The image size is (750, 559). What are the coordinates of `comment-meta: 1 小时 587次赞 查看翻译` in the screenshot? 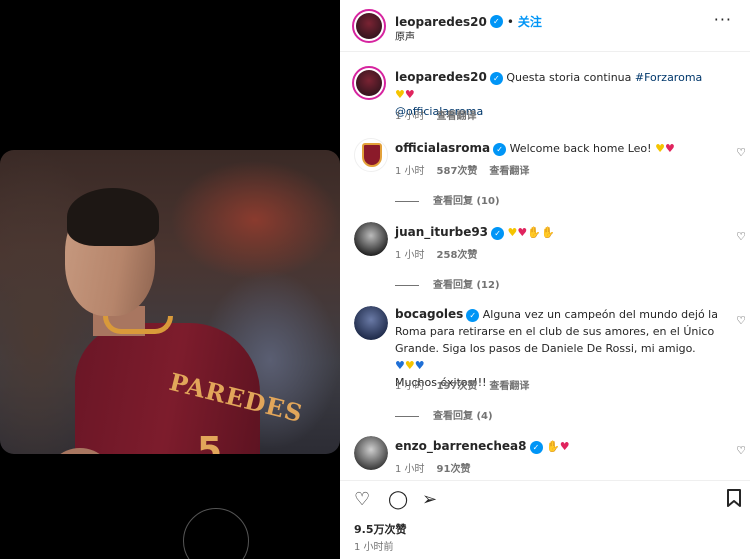 It's located at (468, 169).